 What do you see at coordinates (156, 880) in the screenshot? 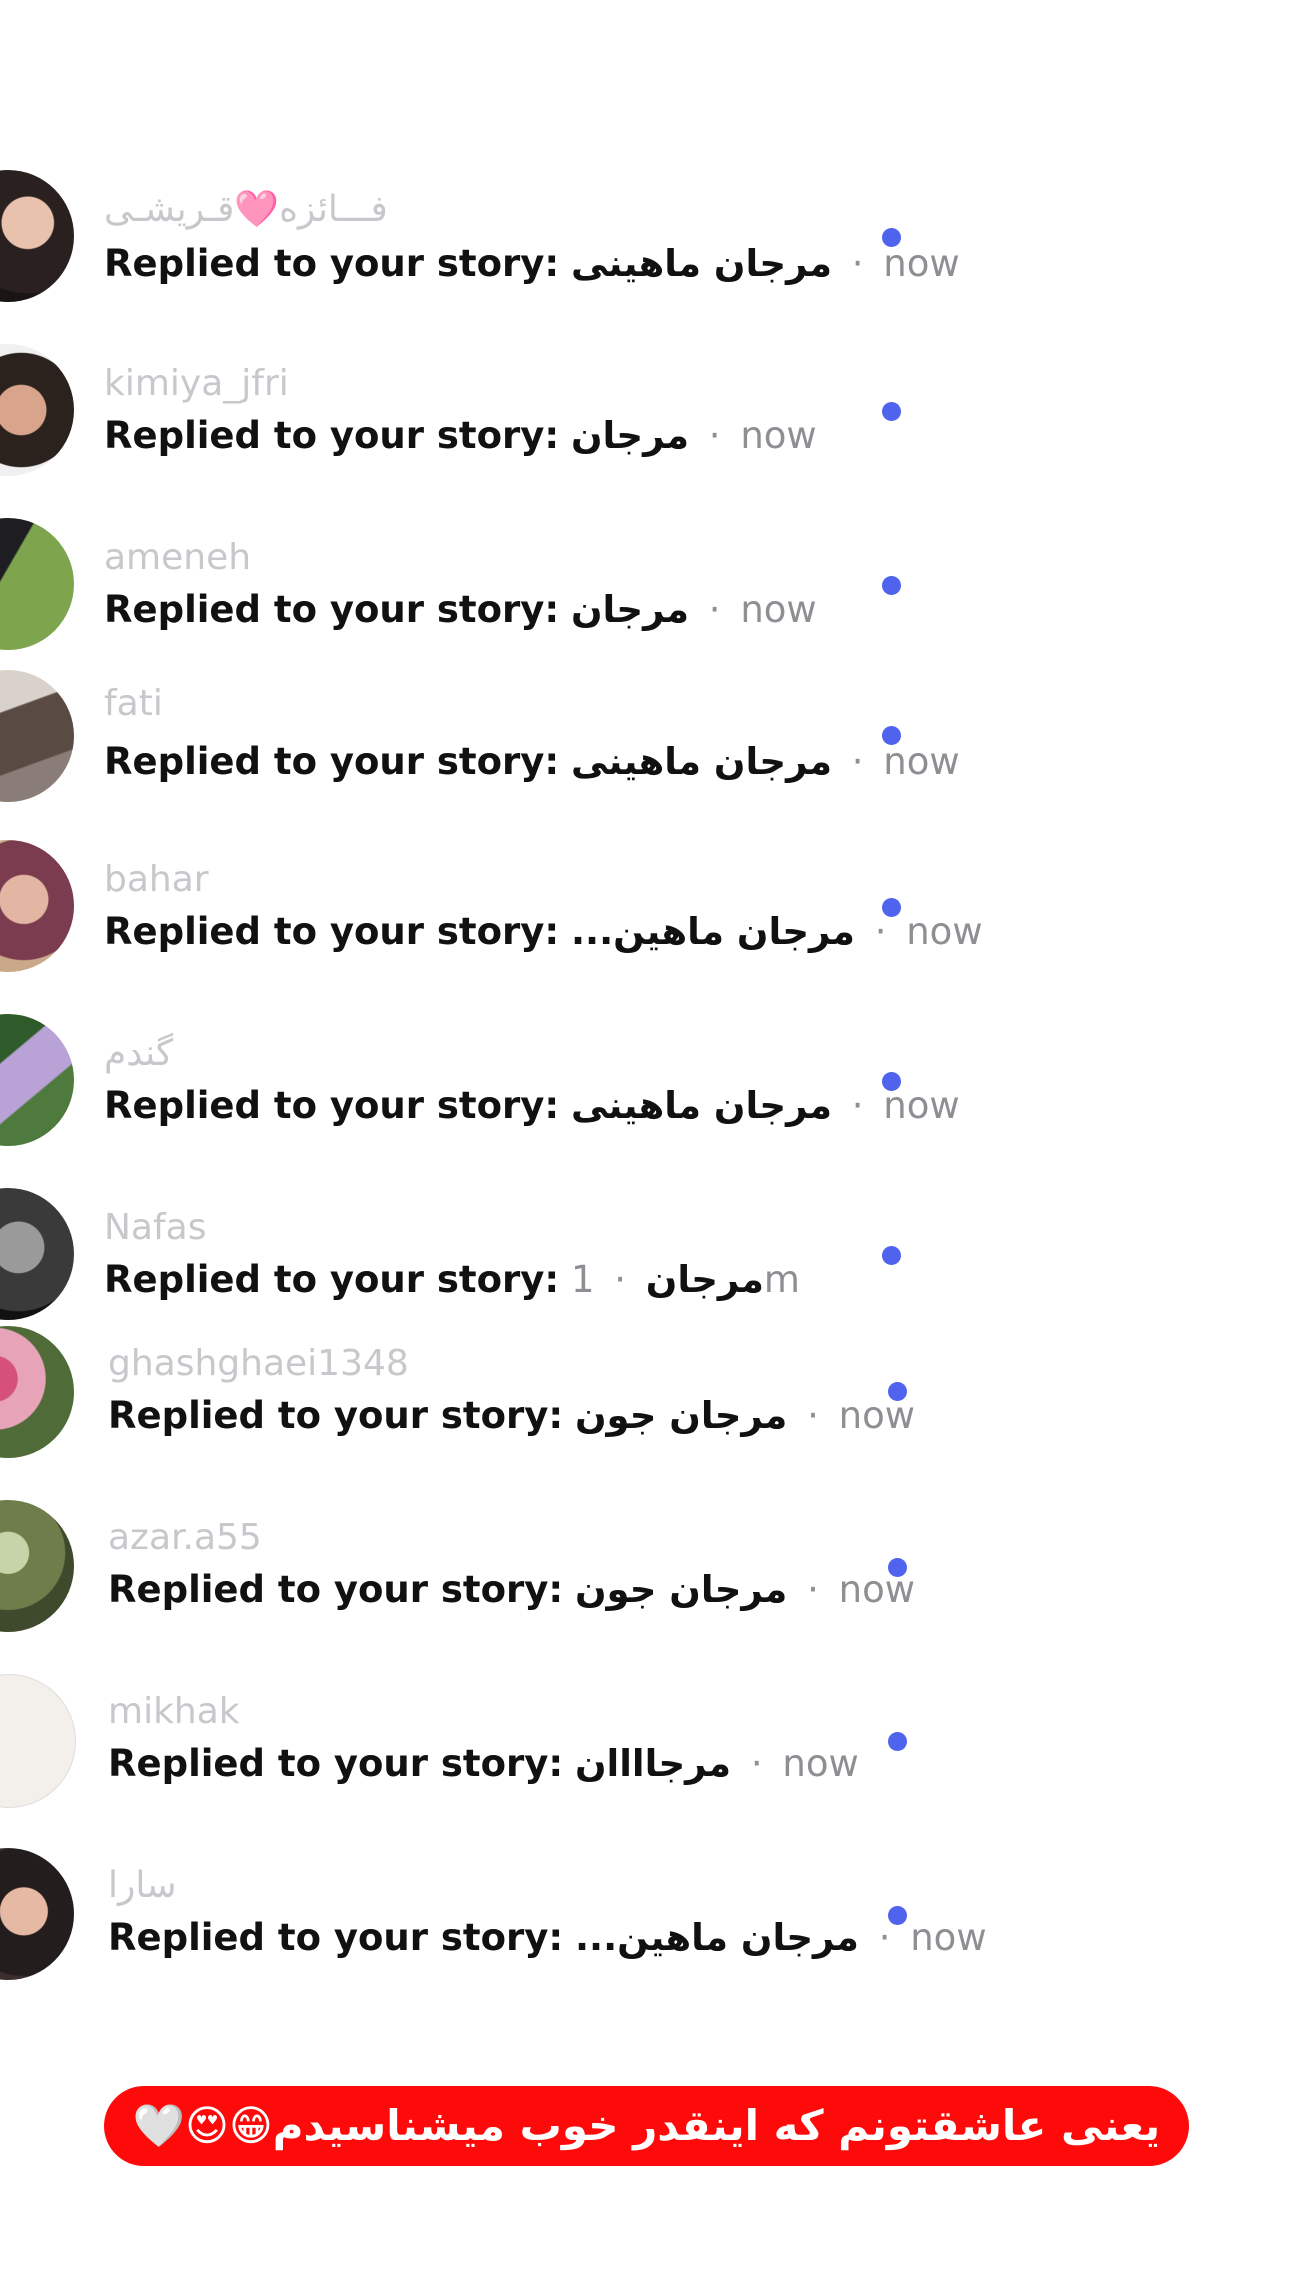
I see `username: bahar` at bounding box center [156, 880].